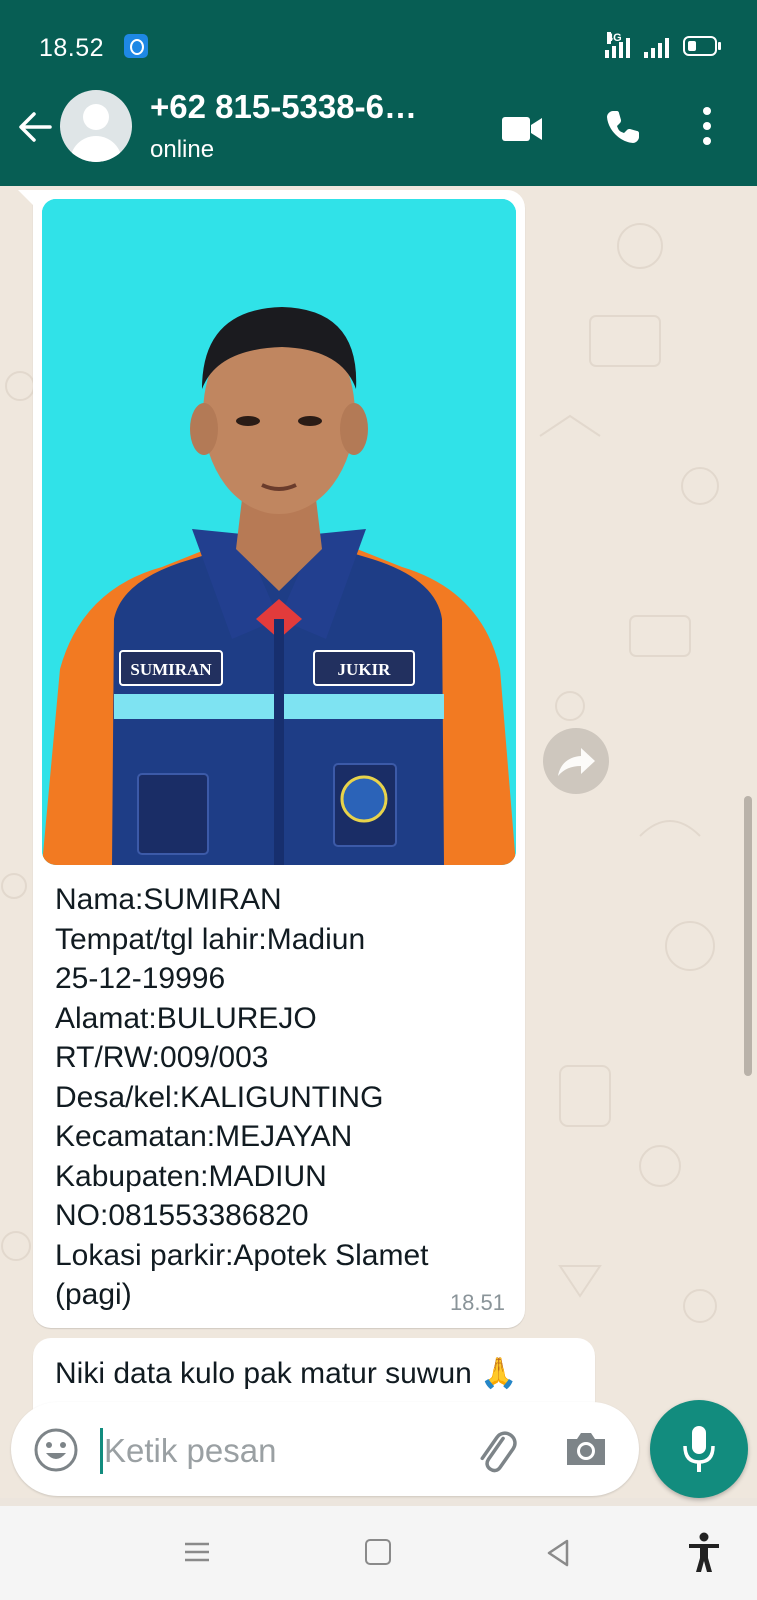  I want to click on caption-line: Lokasi parkir:Apotek Slamet, so click(242, 1255).